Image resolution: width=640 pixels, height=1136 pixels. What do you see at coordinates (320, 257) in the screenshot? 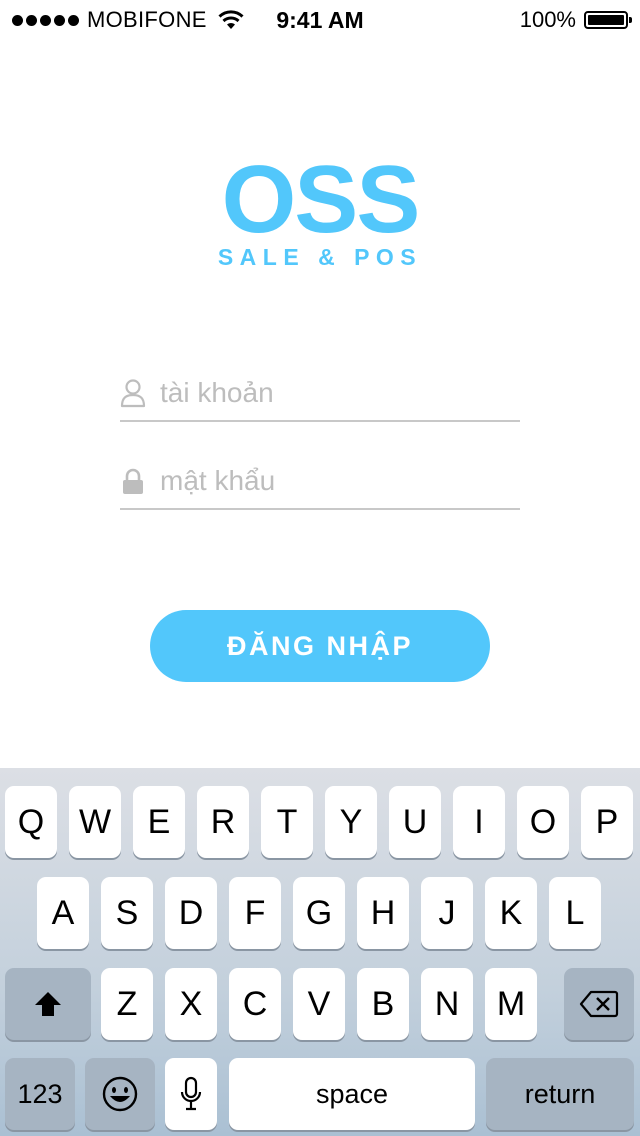
I see `logo-subtitle: SALE & POS` at bounding box center [320, 257].